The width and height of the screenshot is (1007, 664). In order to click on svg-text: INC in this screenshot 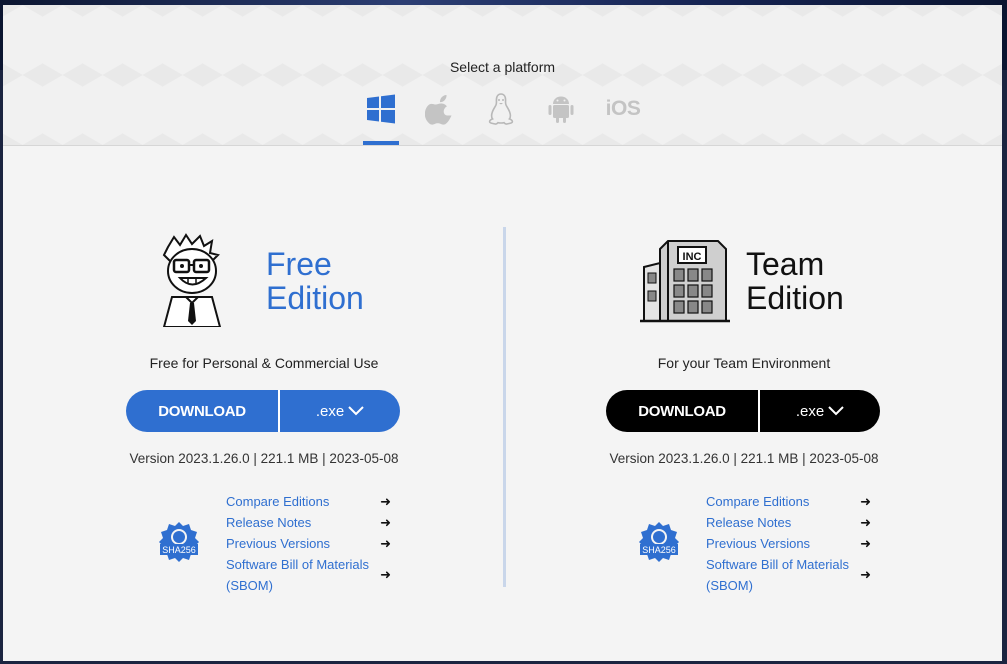, I will do `click(692, 257)`.